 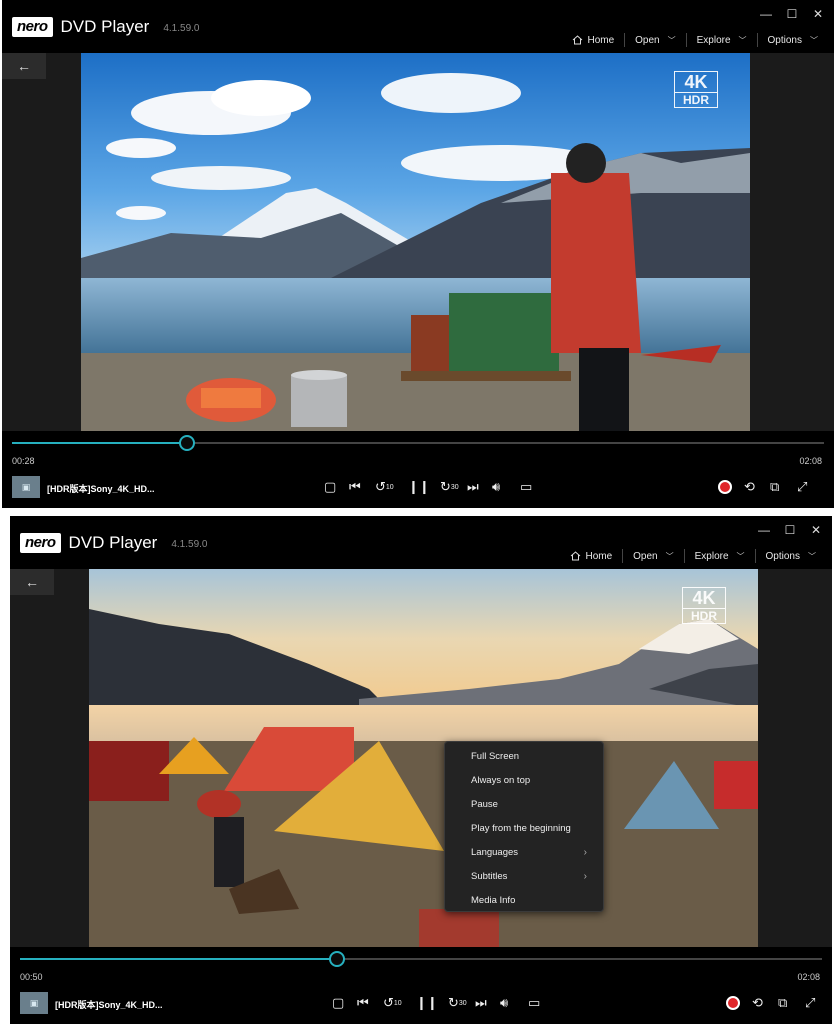 What do you see at coordinates (178, 959) in the screenshot?
I see `seek-bar-played` at bounding box center [178, 959].